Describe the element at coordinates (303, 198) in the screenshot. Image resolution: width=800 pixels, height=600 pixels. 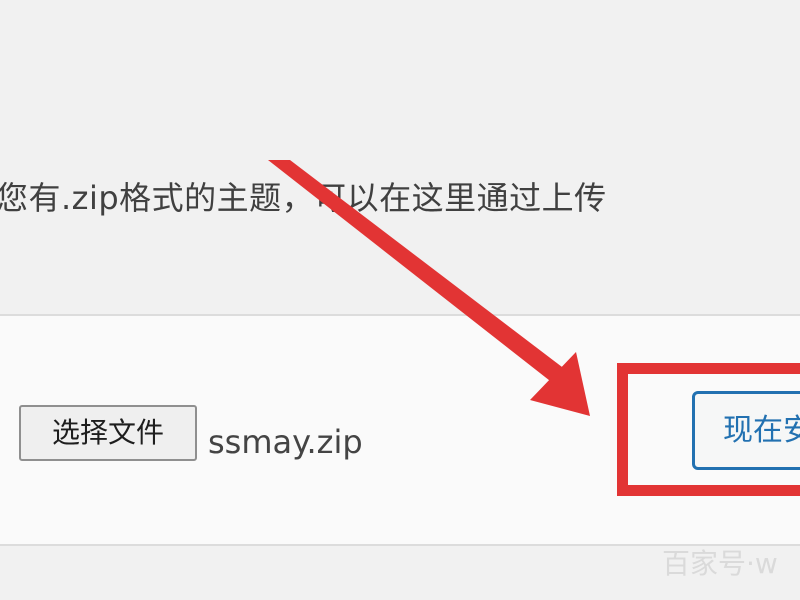
I see `upload-instruction-text: 您有.zip格式的主题，可以在这里通过上传` at that location.